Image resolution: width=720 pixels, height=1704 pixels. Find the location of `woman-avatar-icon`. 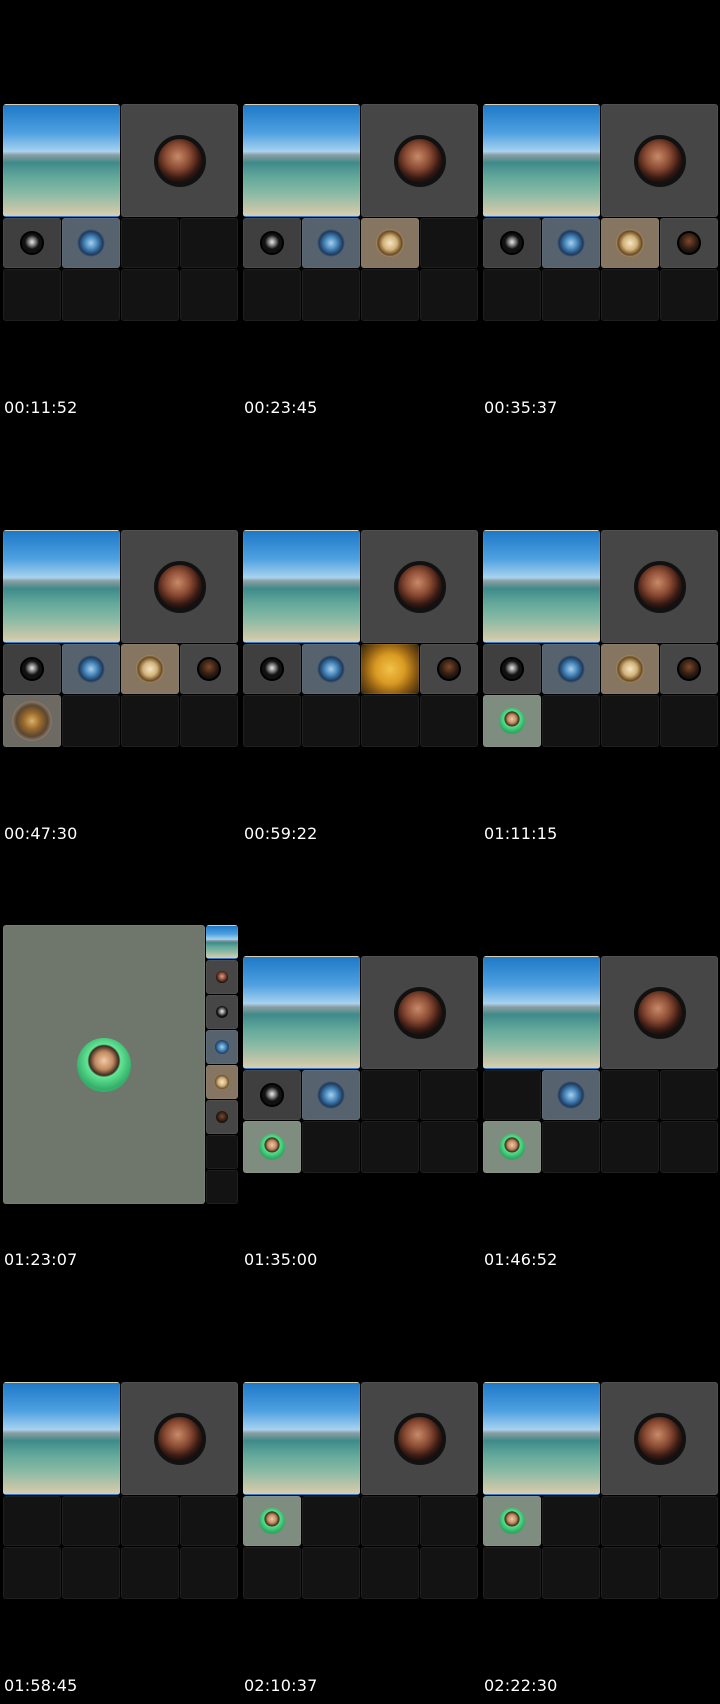

woman-avatar-icon is located at coordinates (659, 160).